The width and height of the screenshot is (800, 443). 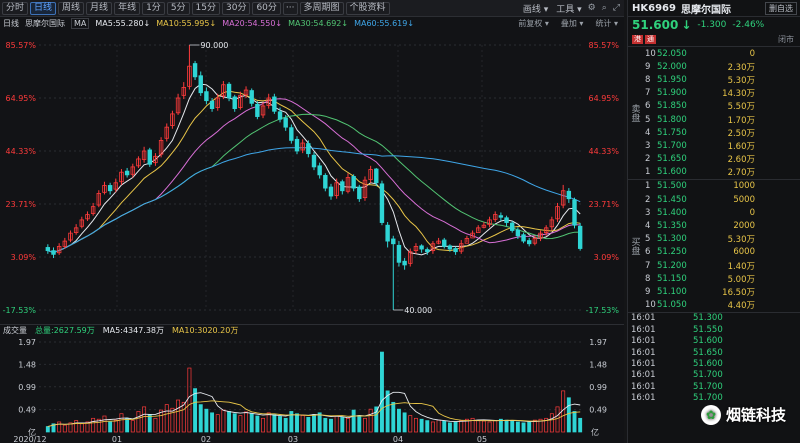 What do you see at coordinates (205, 330) in the screenshot?
I see `volume-ma10: MA10:3020.20万` at bounding box center [205, 330].